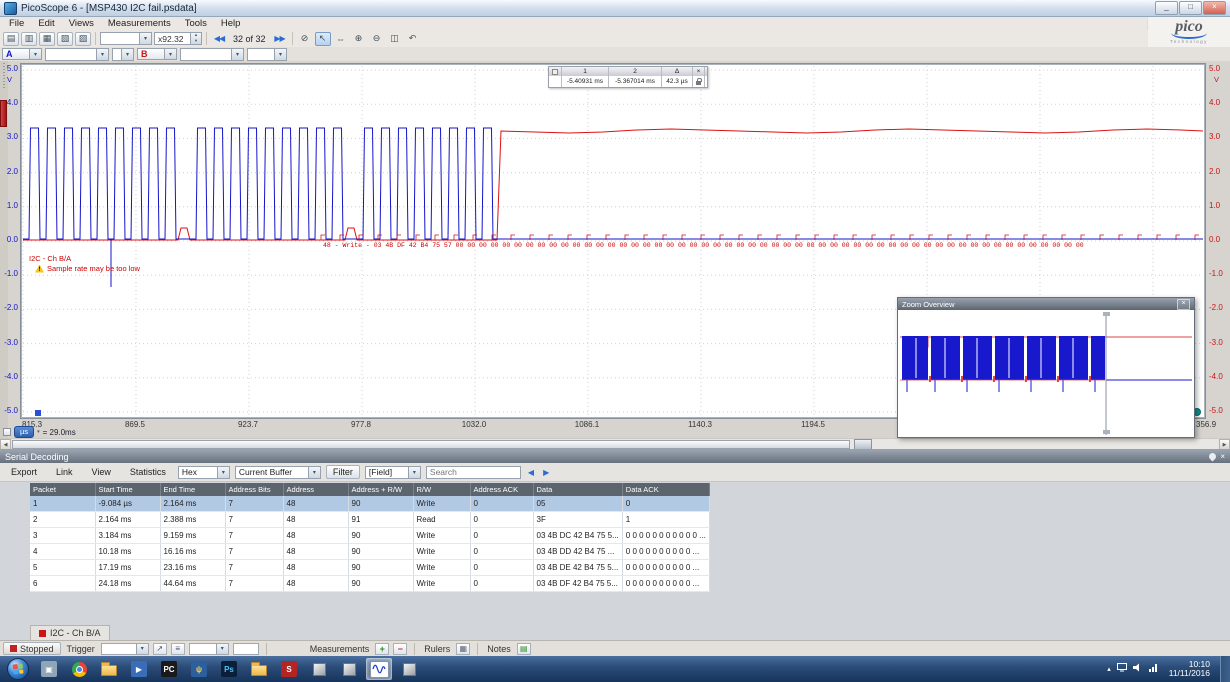 The image size is (1230, 682). Describe the element at coordinates (342, 472) in the screenshot. I see `filter-button: Filter` at that location.